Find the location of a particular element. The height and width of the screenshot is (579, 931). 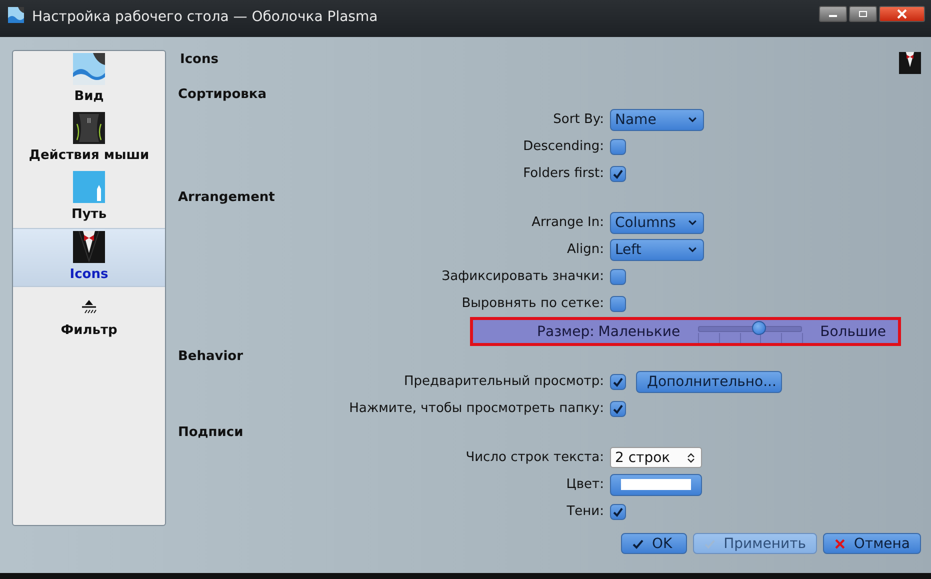

field-label: Sort By: is located at coordinates (578, 119).